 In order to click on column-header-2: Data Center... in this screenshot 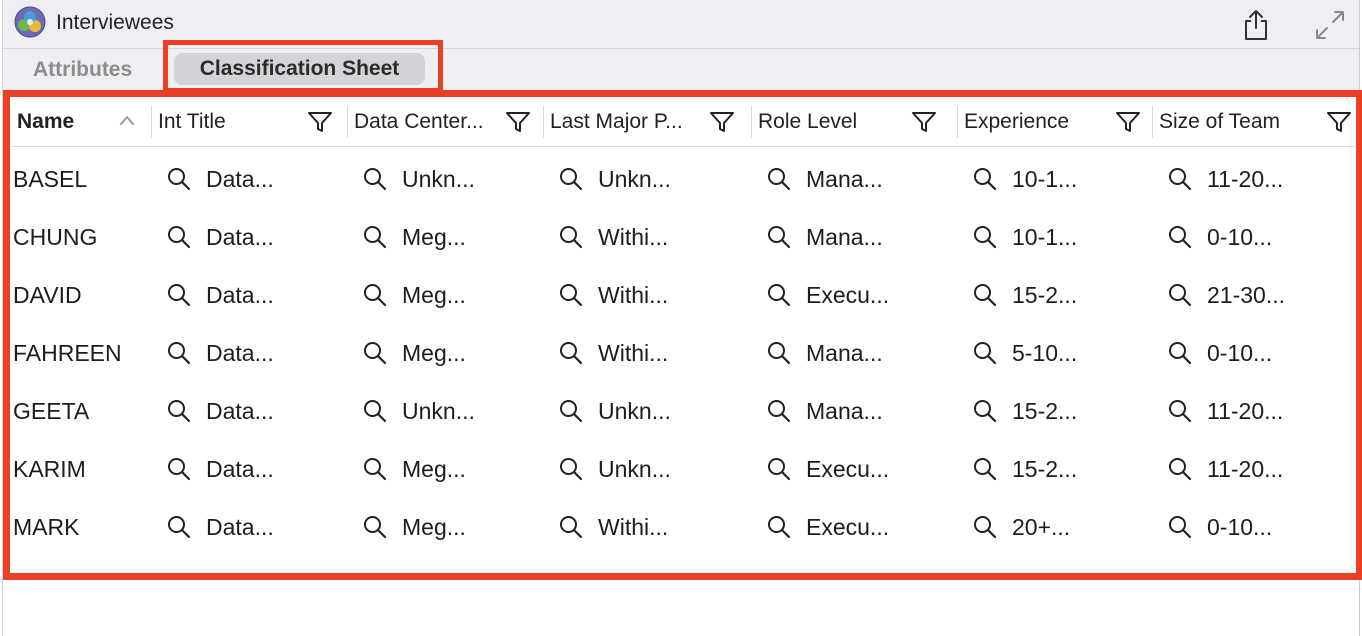, I will do `click(445, 122)`.